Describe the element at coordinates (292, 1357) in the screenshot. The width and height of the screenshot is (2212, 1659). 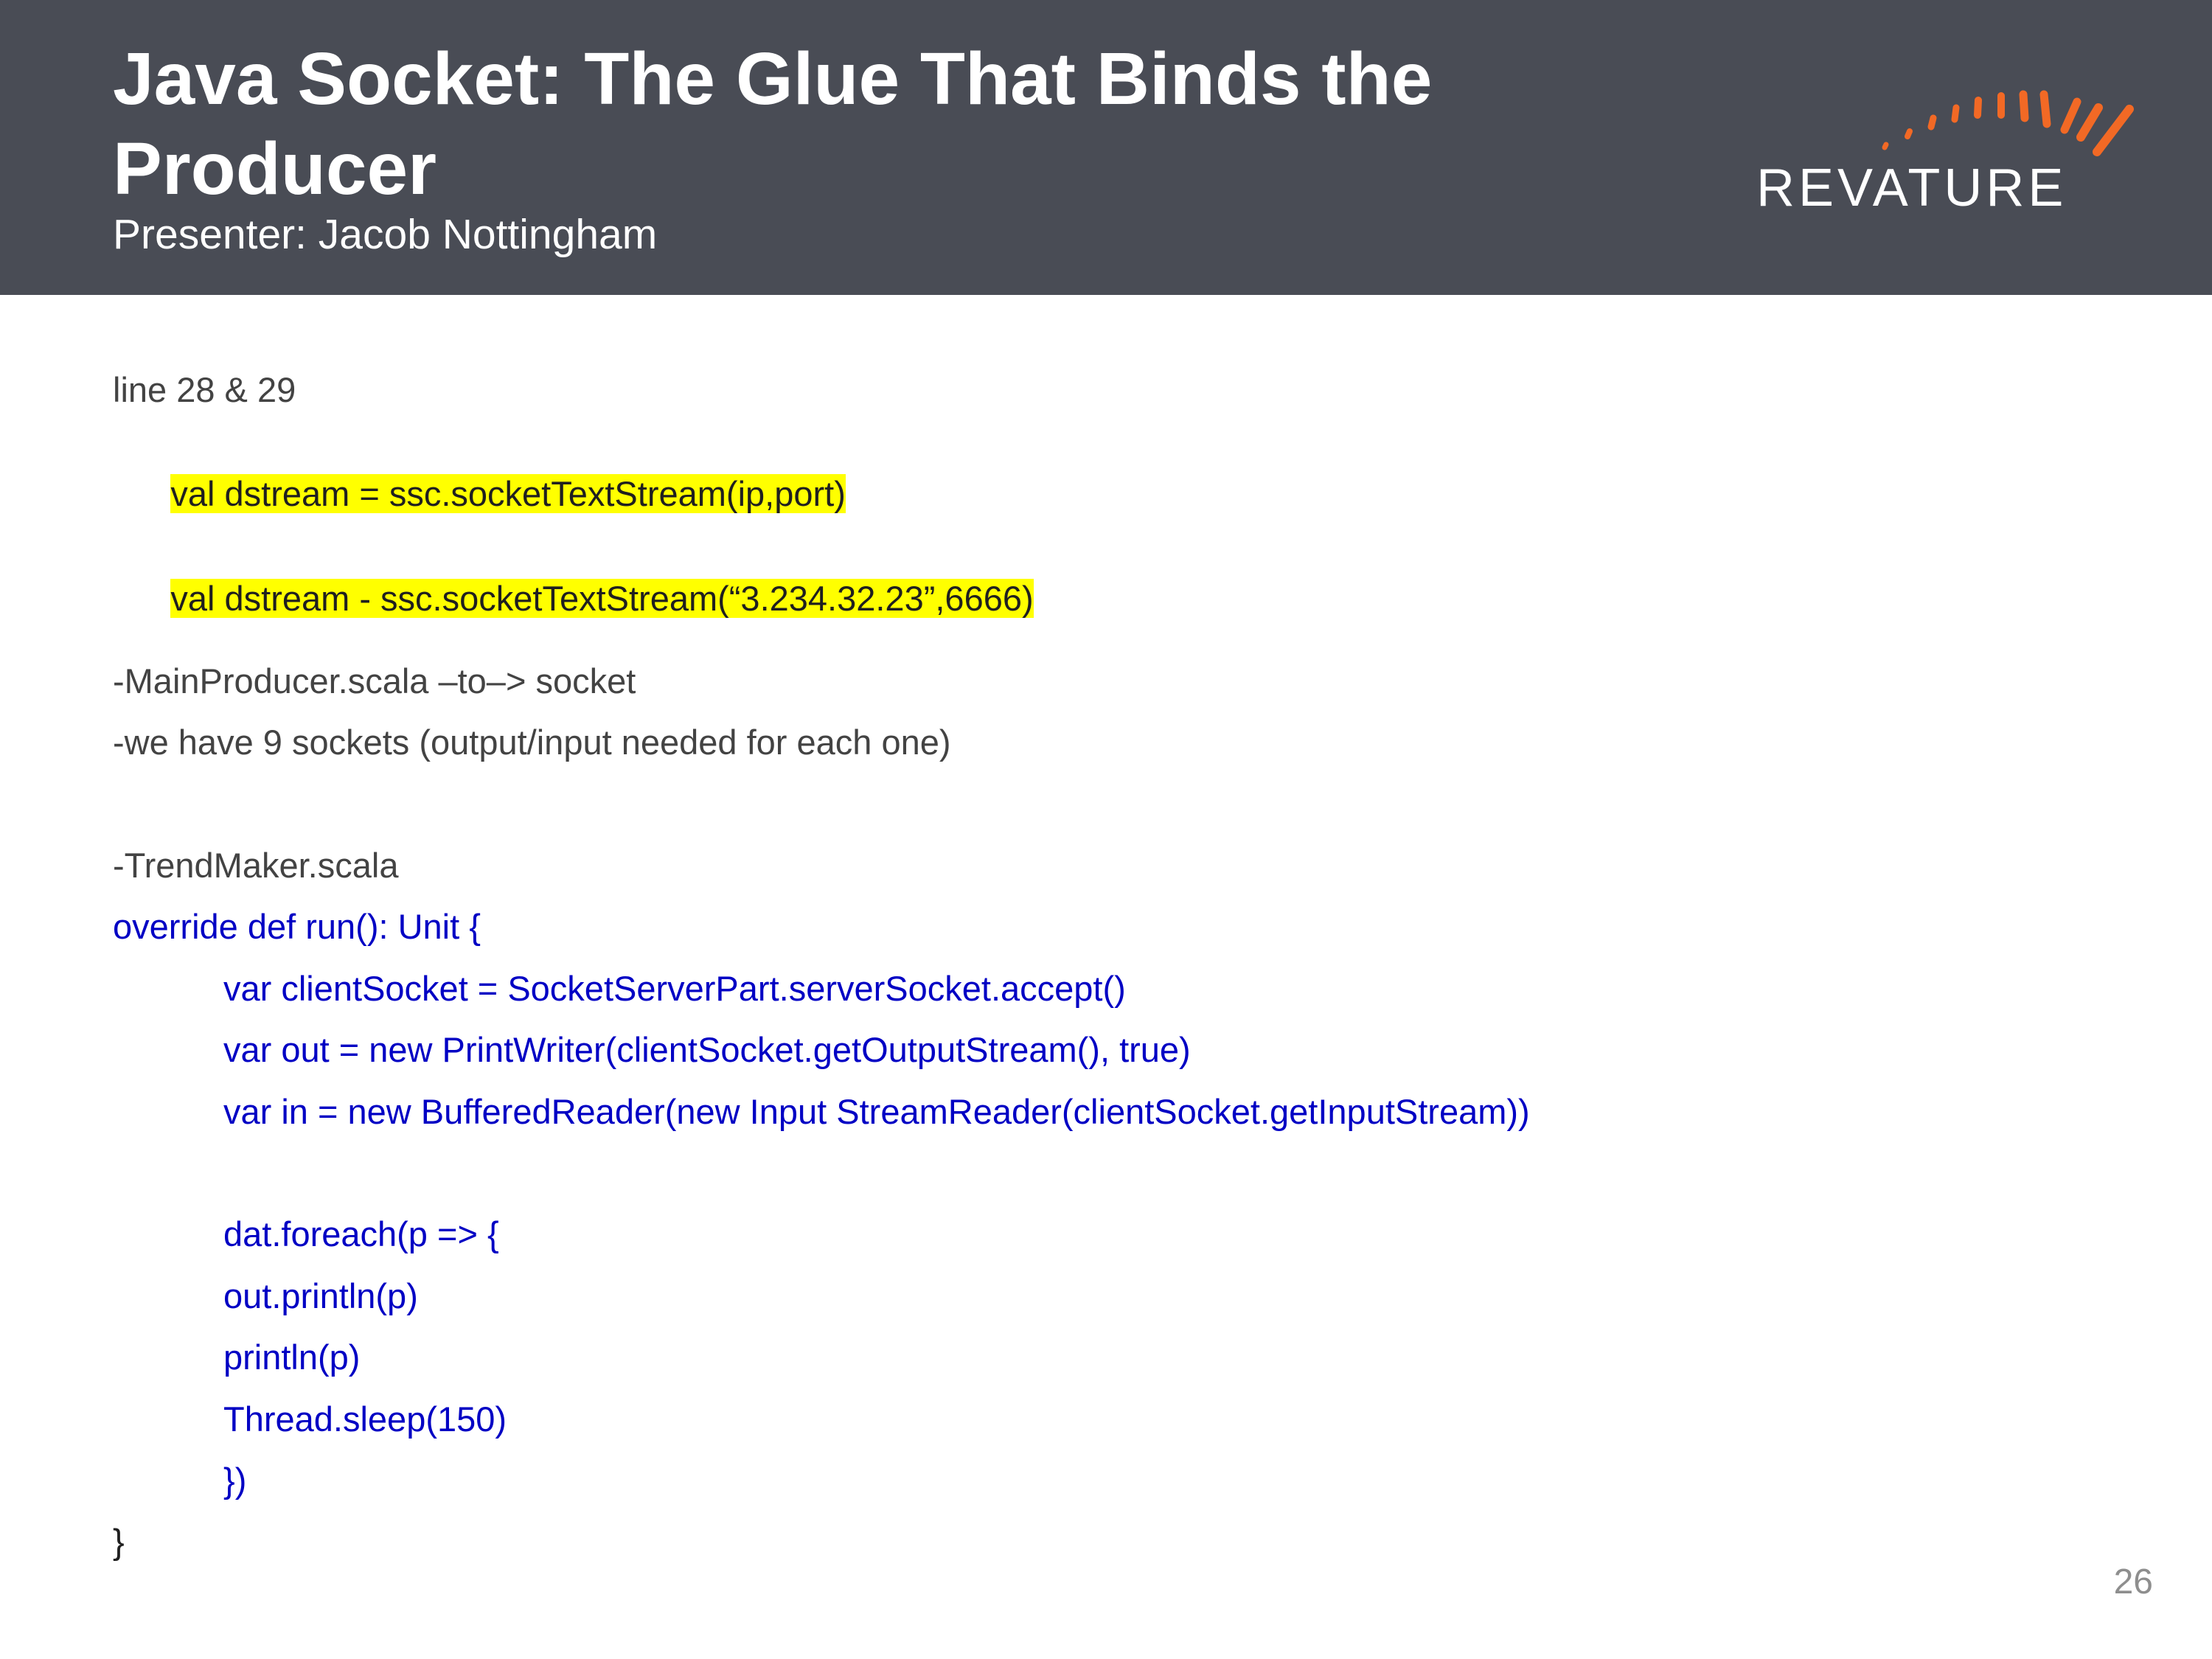
I see `code-line: println(p)` at that location.